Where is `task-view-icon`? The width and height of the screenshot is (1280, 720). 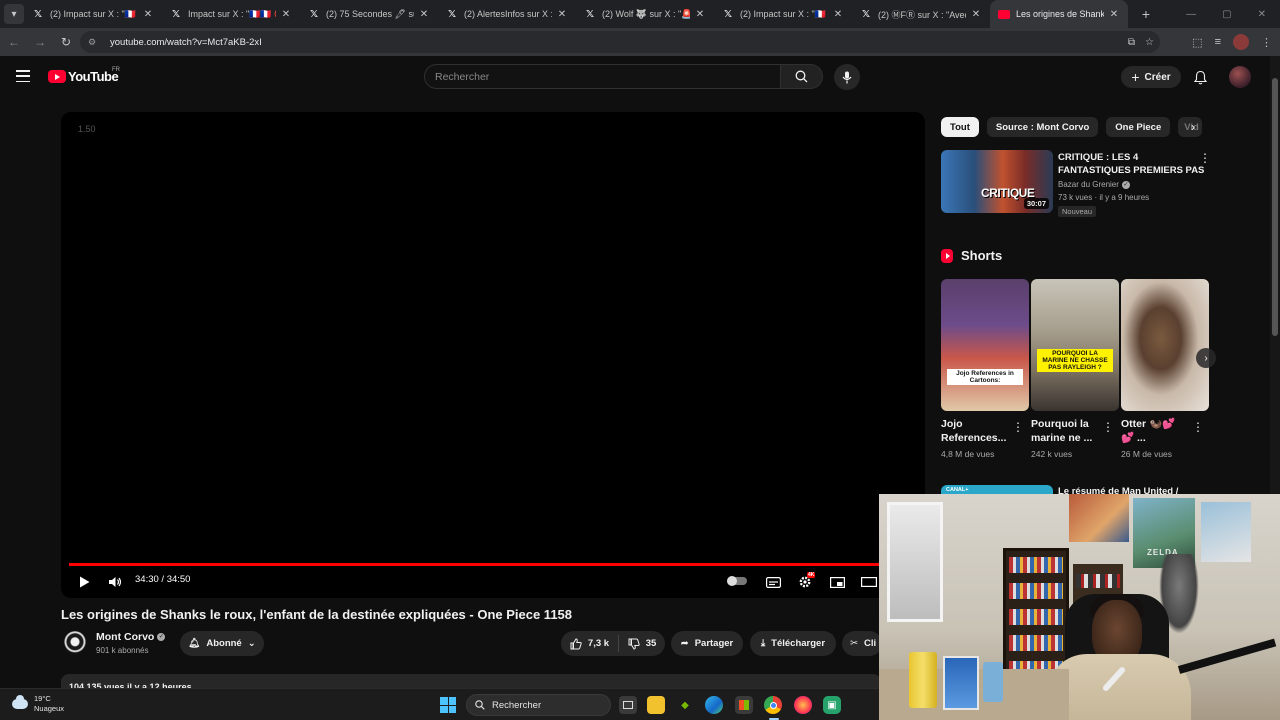
task-view-icon is located at coordinates (628, 705).